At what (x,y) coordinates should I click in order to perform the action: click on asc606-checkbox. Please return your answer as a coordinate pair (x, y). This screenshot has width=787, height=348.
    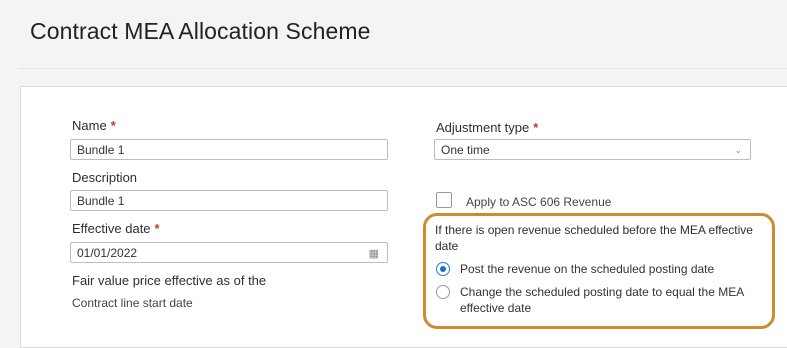
    Looking at the image, I should click on (444, 200).